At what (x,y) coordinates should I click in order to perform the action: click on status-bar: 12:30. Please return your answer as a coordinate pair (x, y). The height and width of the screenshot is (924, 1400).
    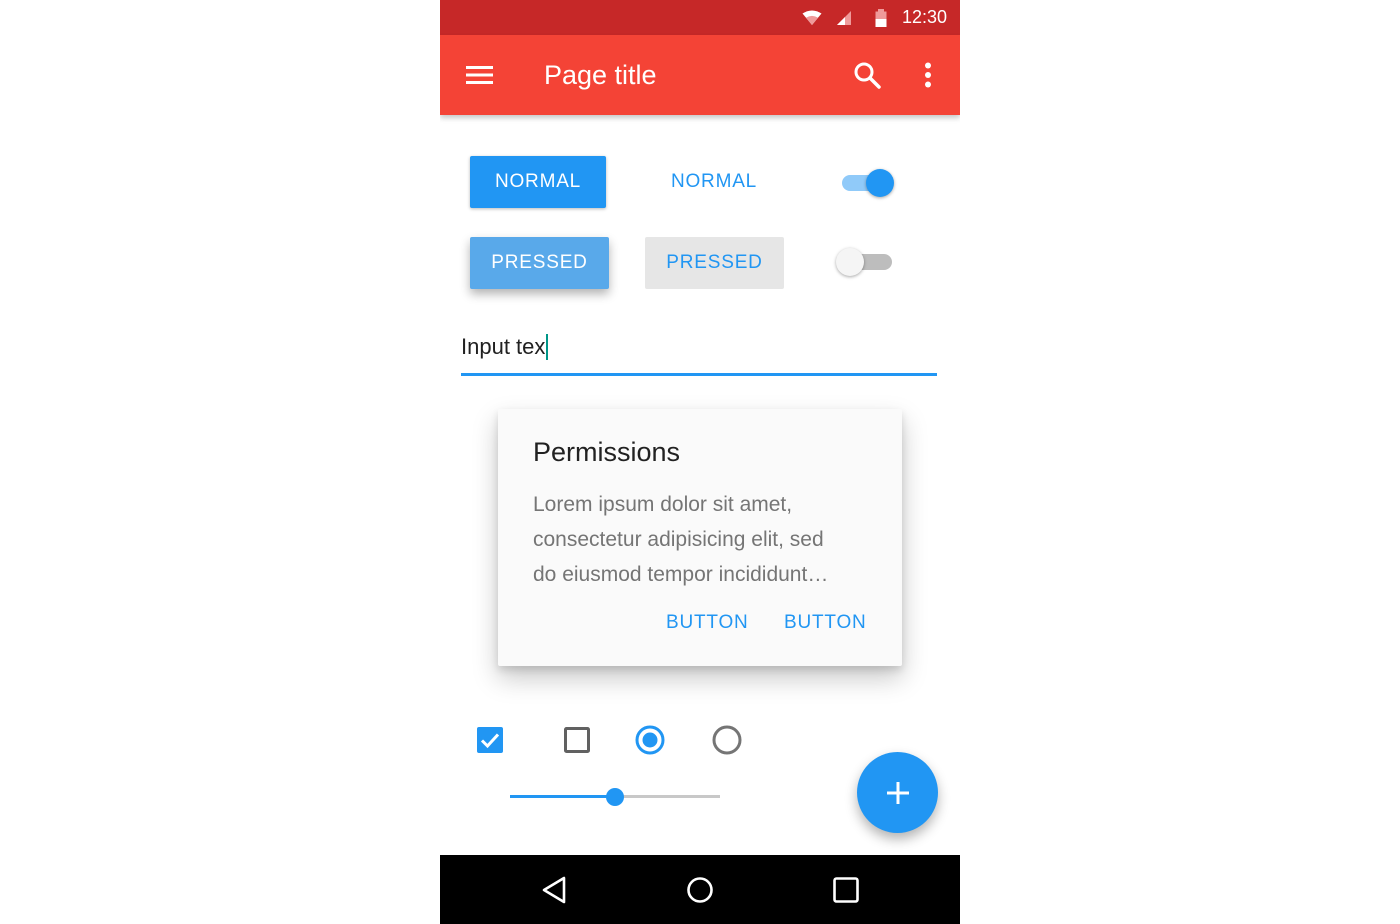
    Looking at the image, I should click on (700, 17).